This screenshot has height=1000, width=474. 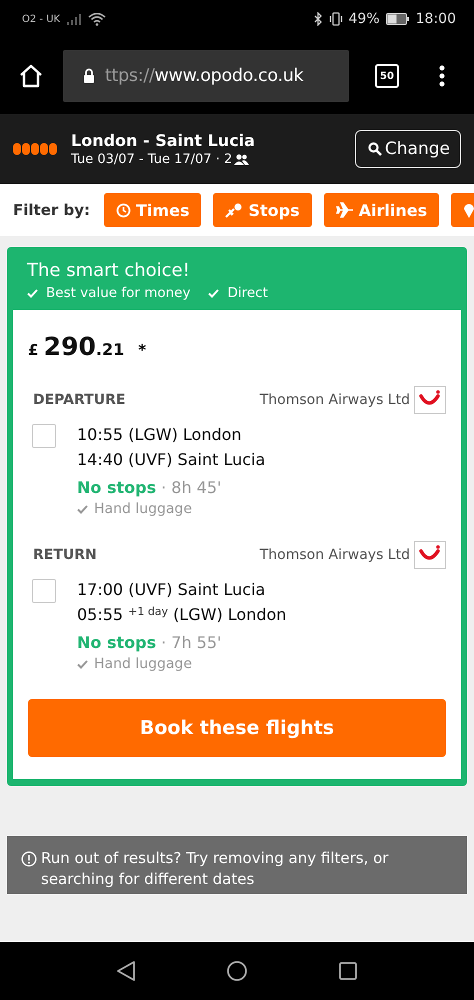 I want to click on signal-icon, so click(x=74, y=19).